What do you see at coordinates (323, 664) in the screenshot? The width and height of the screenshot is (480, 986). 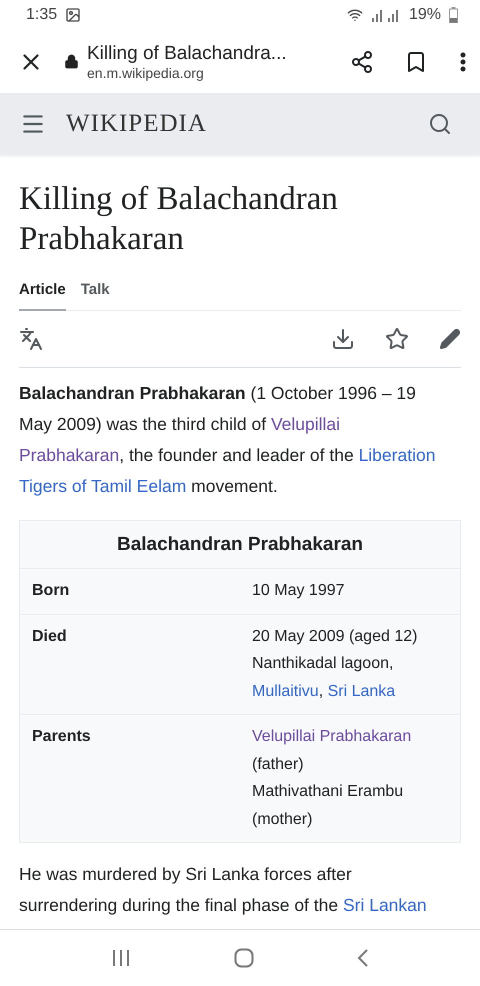 I see `infobox-value: Nanthikadal lagoon,` at bounding box center [323, 664].